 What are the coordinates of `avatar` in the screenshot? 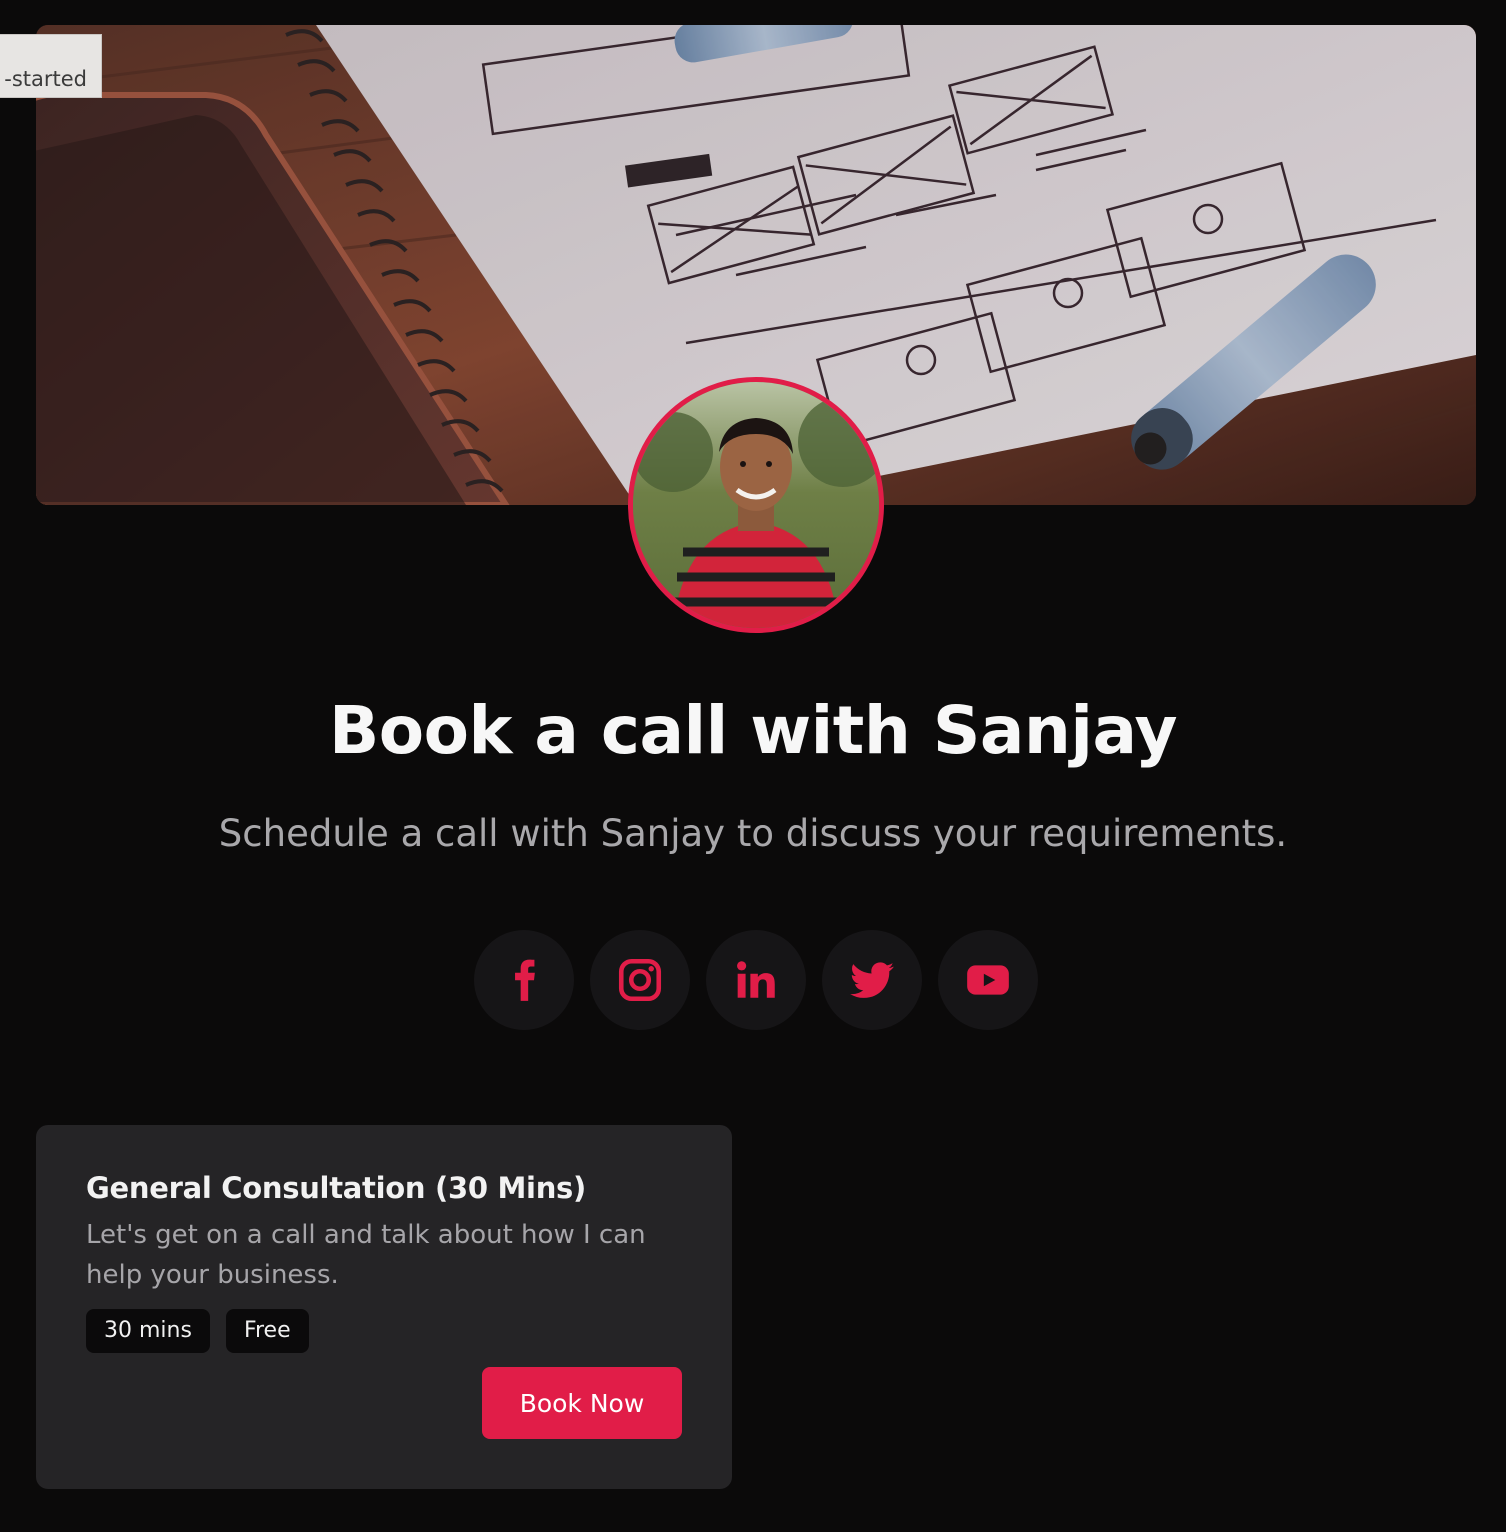 It's located at (756, 505).